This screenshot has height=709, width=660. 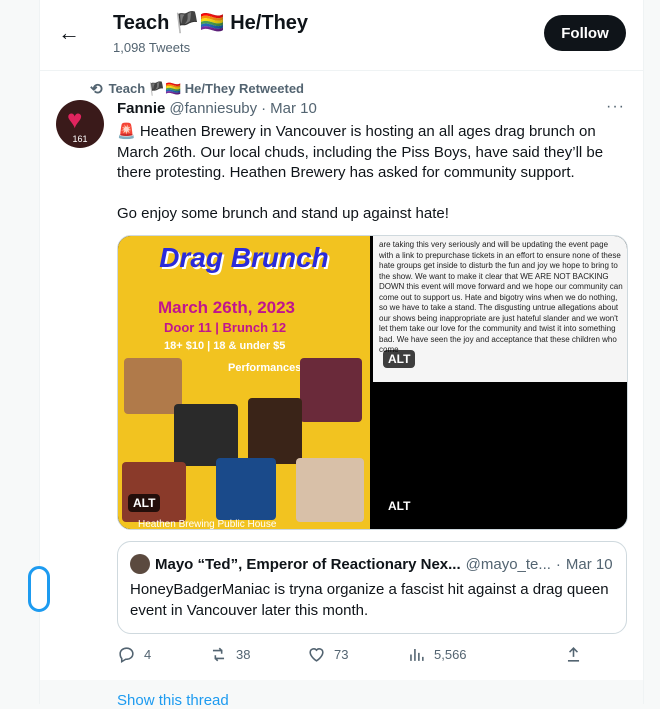 I want to click on show-thread-link: Show this thread, so click(x=173, y=700).